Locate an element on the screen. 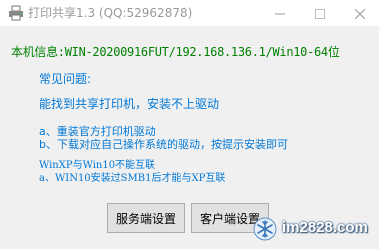 The width and height of the screenshot is (379, 249). title-bar: 打印共享1.3 (QQ:52962878) is located at coordinates (189, 13).